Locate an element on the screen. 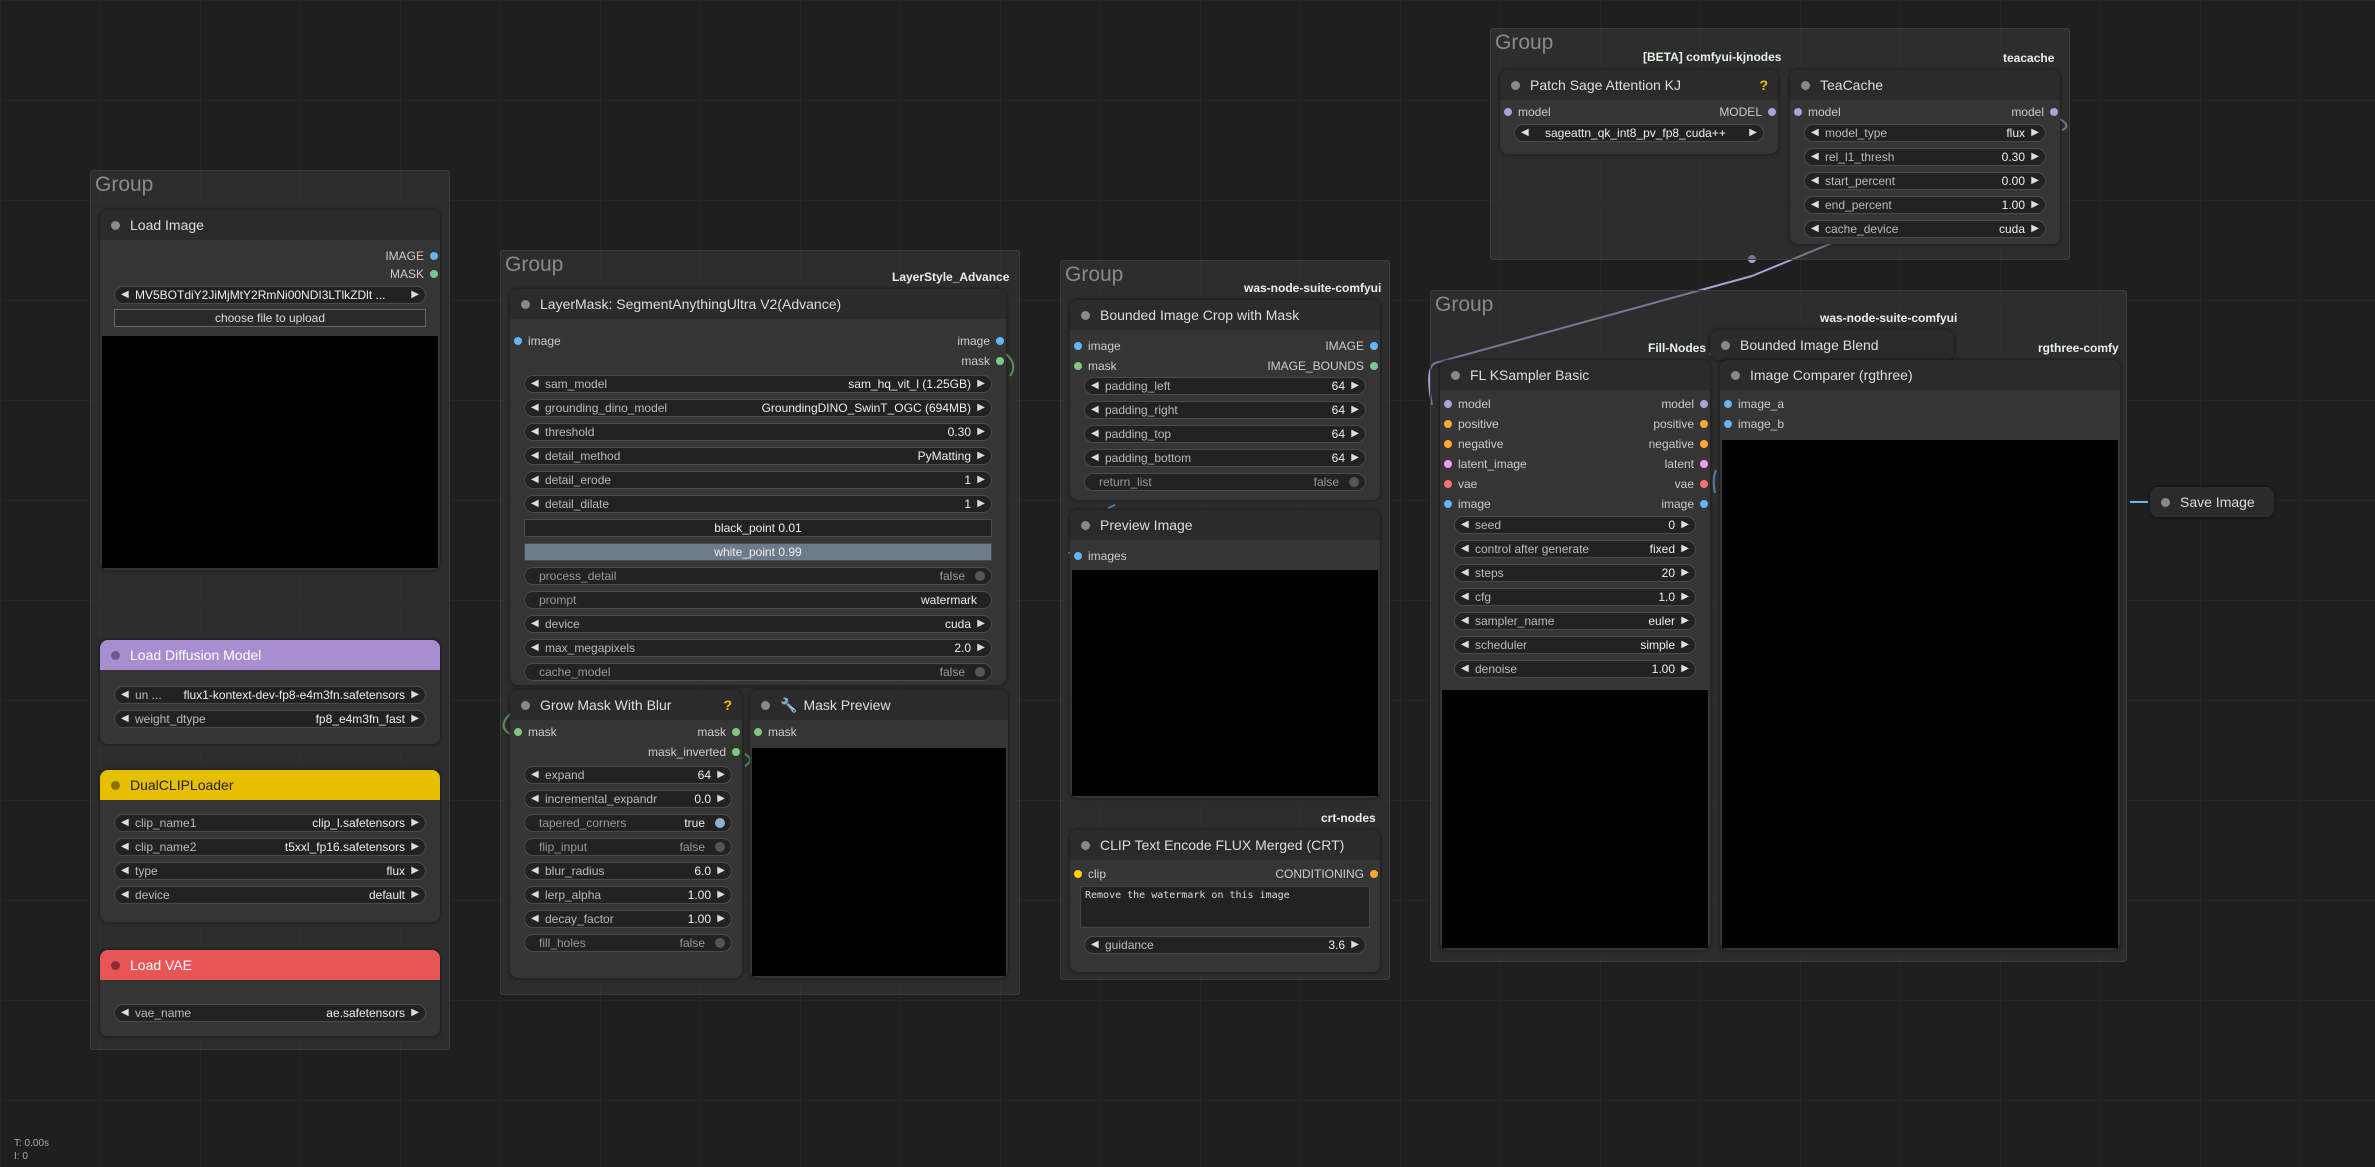 Image resolution: width=2375 pixels, height=1167 pixels. number-padding-top: ◀ padding_top 64 ▶ is located at coordinates (1225, 434).